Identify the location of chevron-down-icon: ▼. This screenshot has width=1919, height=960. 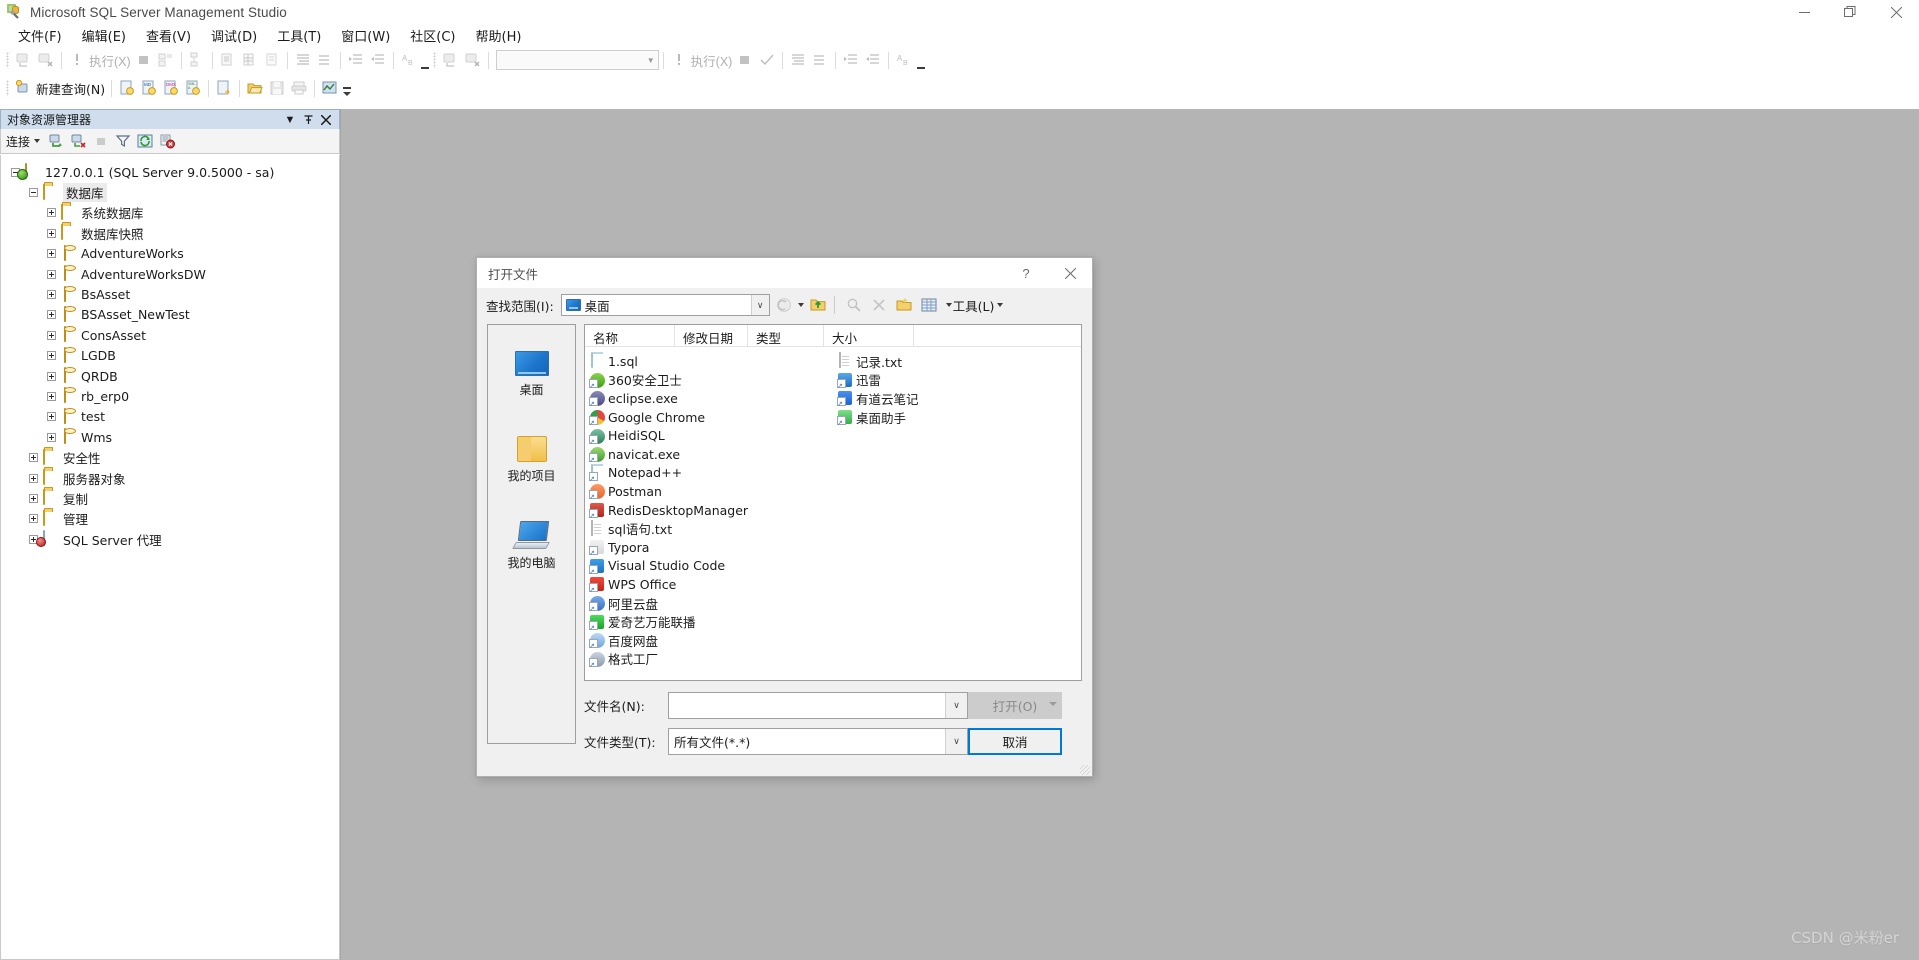
(290, 120).